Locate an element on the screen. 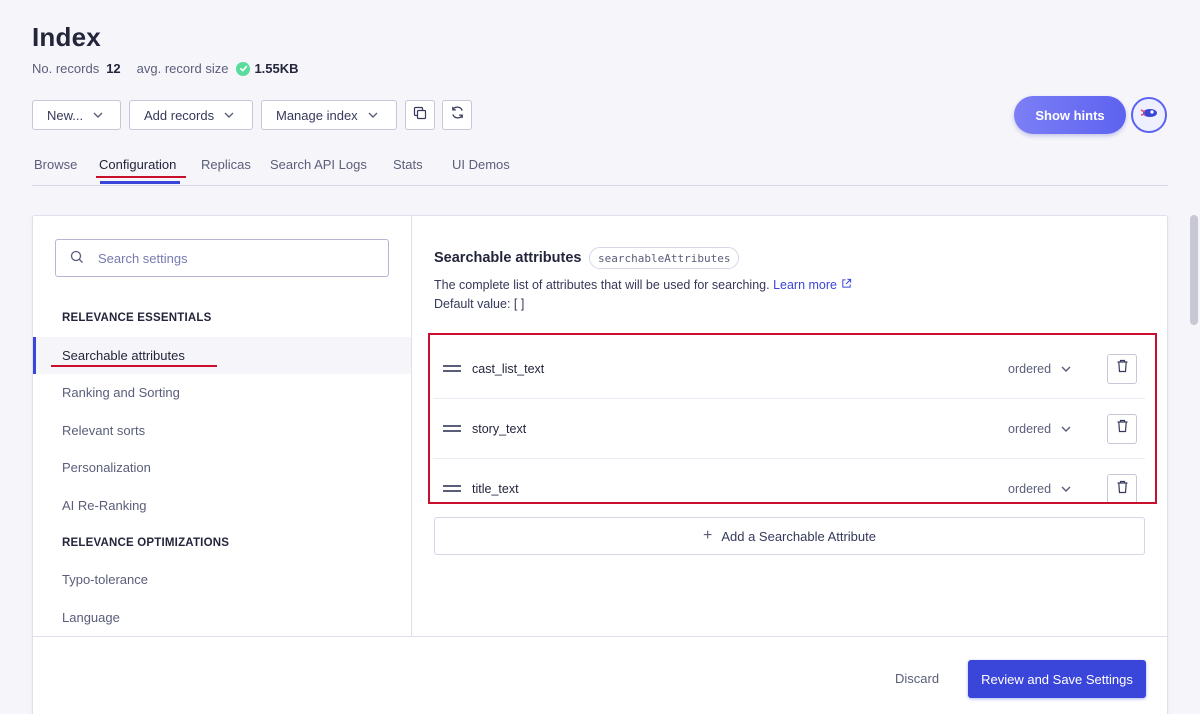 Image resolution: width=1200 pixels, height=714 pixels. section-relevance-optimizations: RELEVANCE OPTIMIZATIONS is located at coordinates (146, 543).